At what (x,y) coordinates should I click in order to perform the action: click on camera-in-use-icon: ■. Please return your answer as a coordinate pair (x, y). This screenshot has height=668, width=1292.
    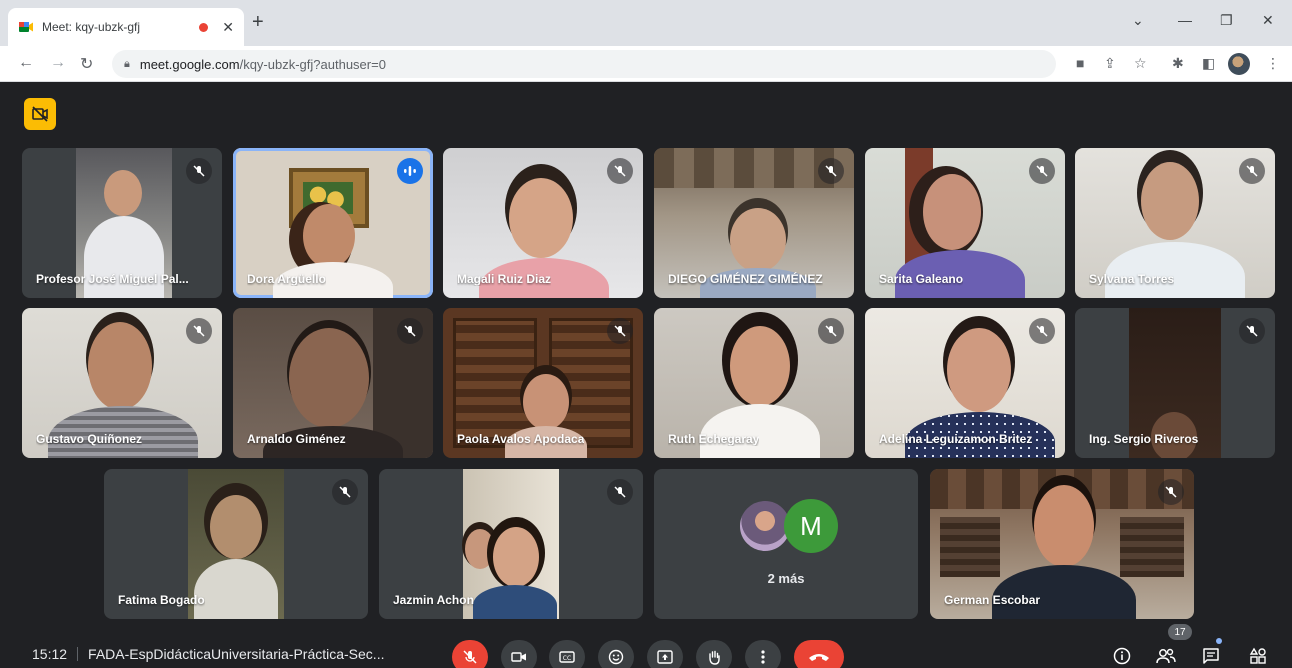
    Looking at the image, I should click on (1080, 63).